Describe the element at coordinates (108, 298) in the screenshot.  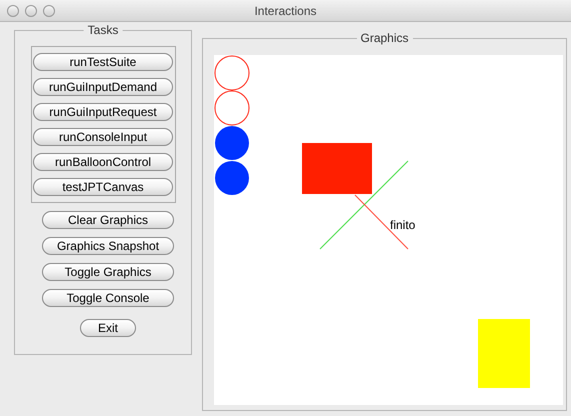
I see `task-button: Toggle Console` at that location.